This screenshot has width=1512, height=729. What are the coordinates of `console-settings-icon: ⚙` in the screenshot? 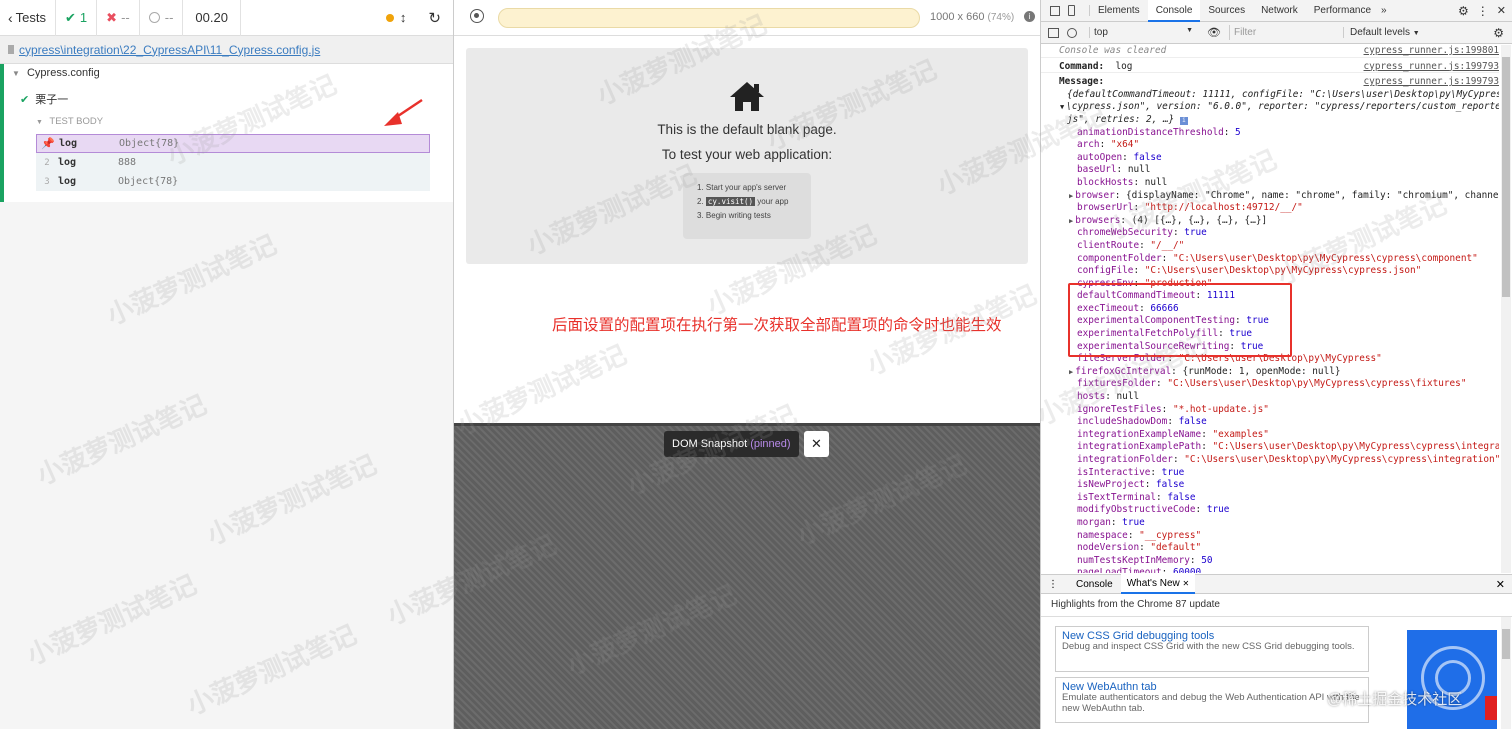 It's located at (1498, 33).